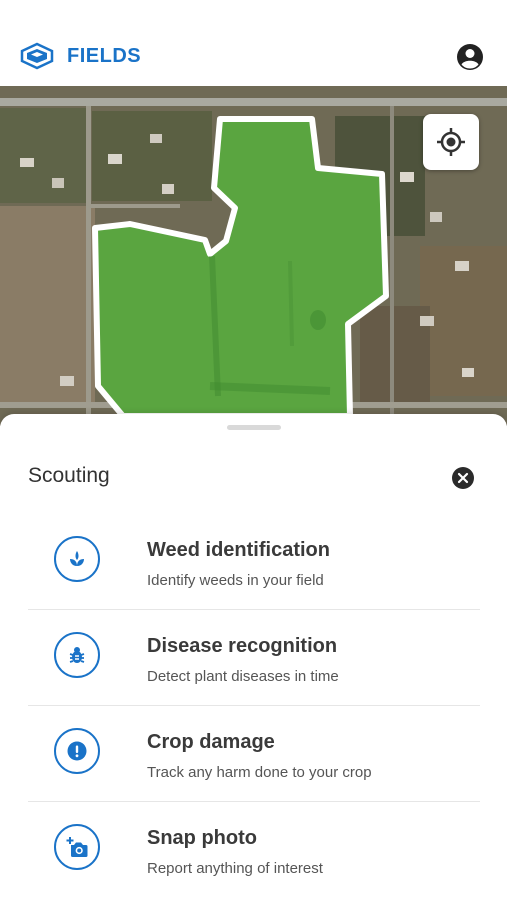 This screenshot has height=900, width=507. I want to click on snap-photo-option: Snap photo Report anything of interest, so click(254, 850).